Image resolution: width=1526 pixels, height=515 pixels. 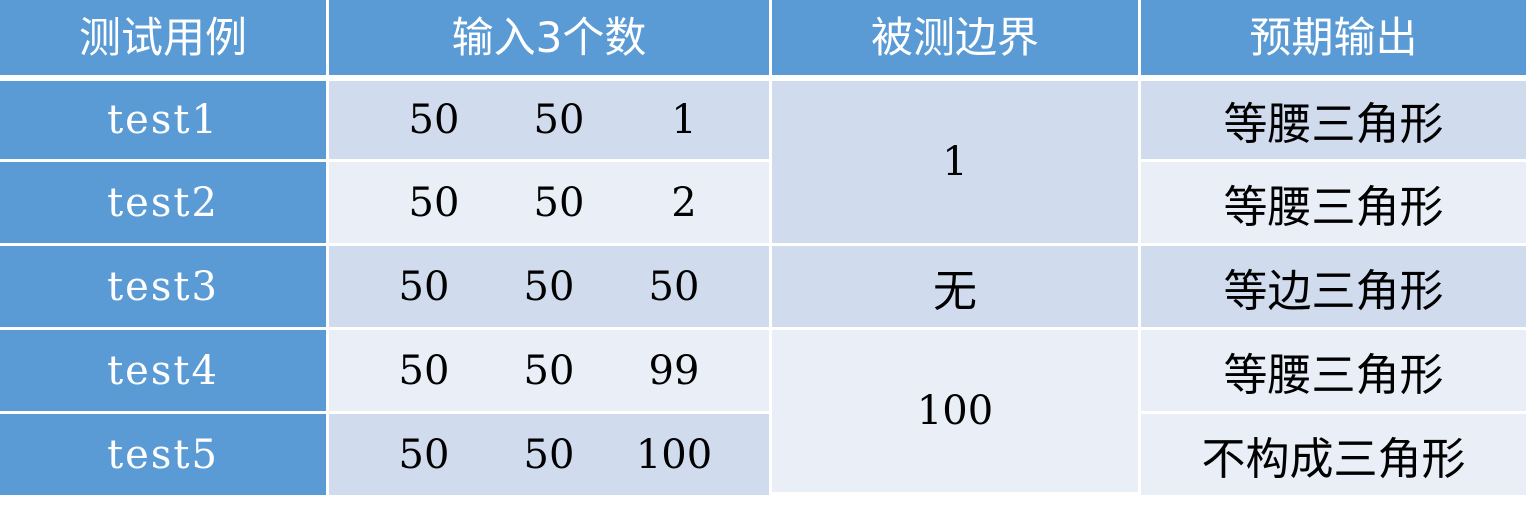 What do you see at coordinates (1333, 121) in the screenshot?
I see `row-output-test1: 等腰三角形` at bounding box center [1333, 121].